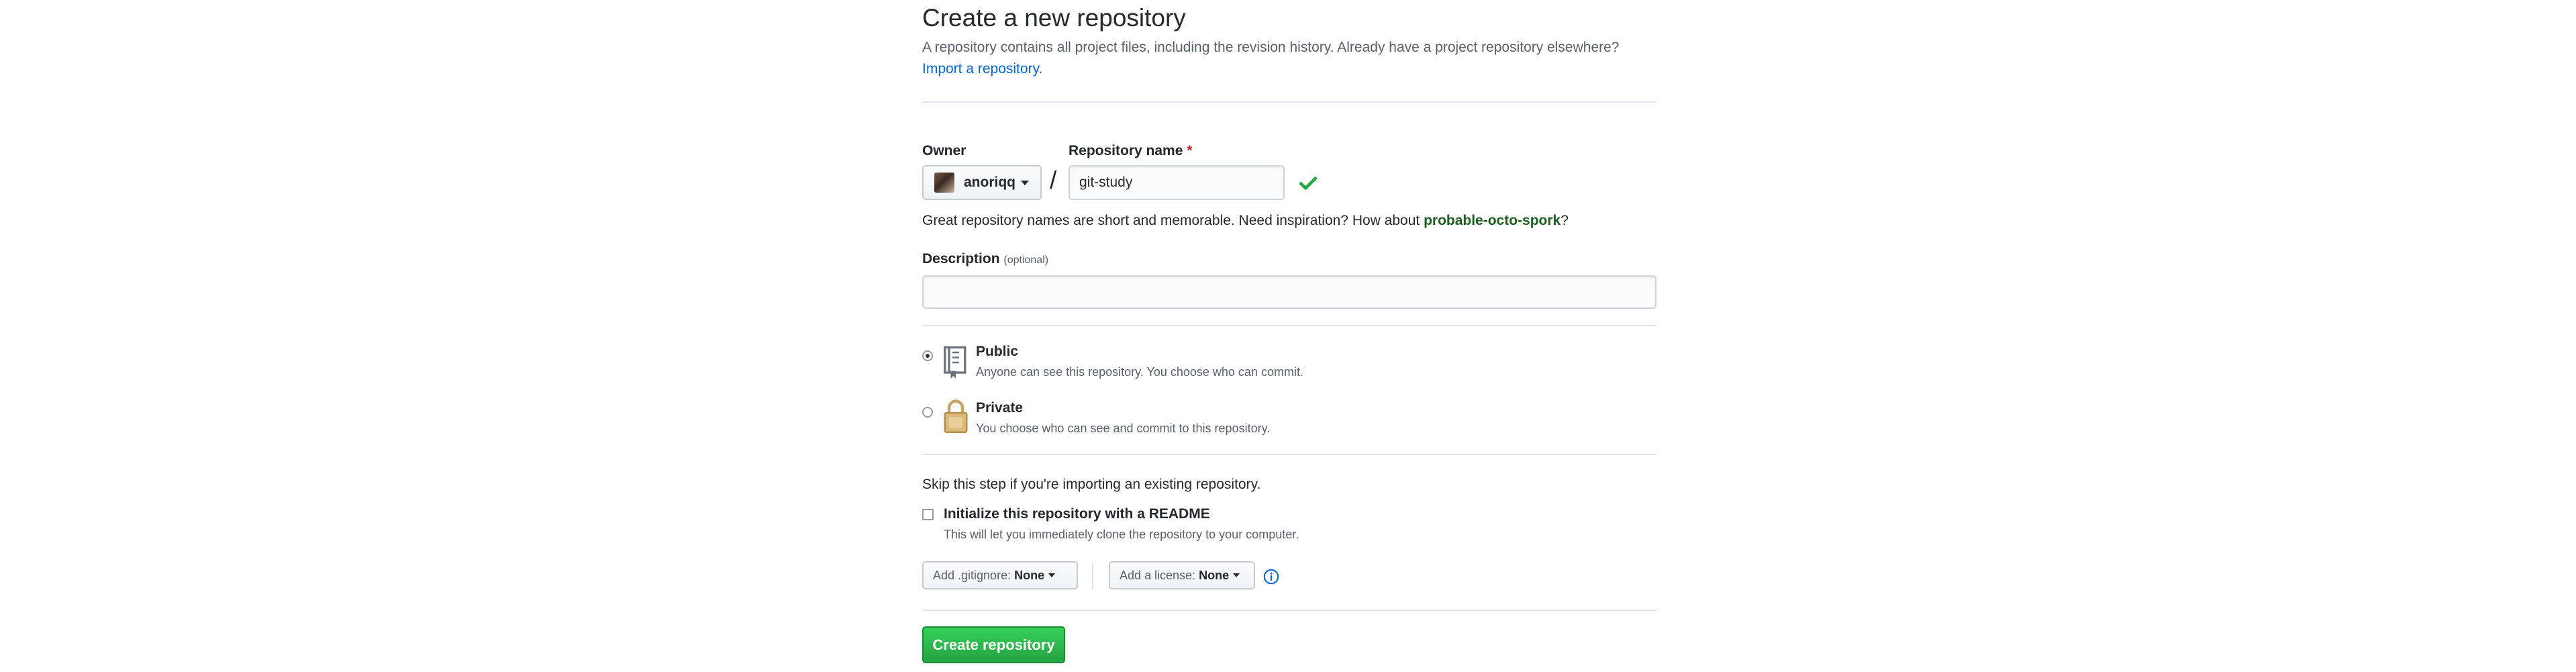 The width and height of the screenshot is (2576, 672). Describe the element at coordinates (1053, 180) in the screenshot. I see `owner-repo-slash: /` at that location.